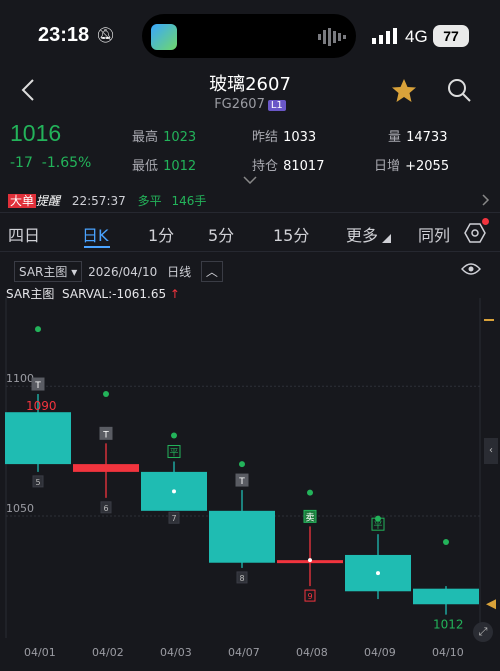 This screenshot has width=500, height=671. What do you see at coordinates (40, 652) in the screenshot?
I see `x-tick-label: 04/01` at bounding box center [40, 652].